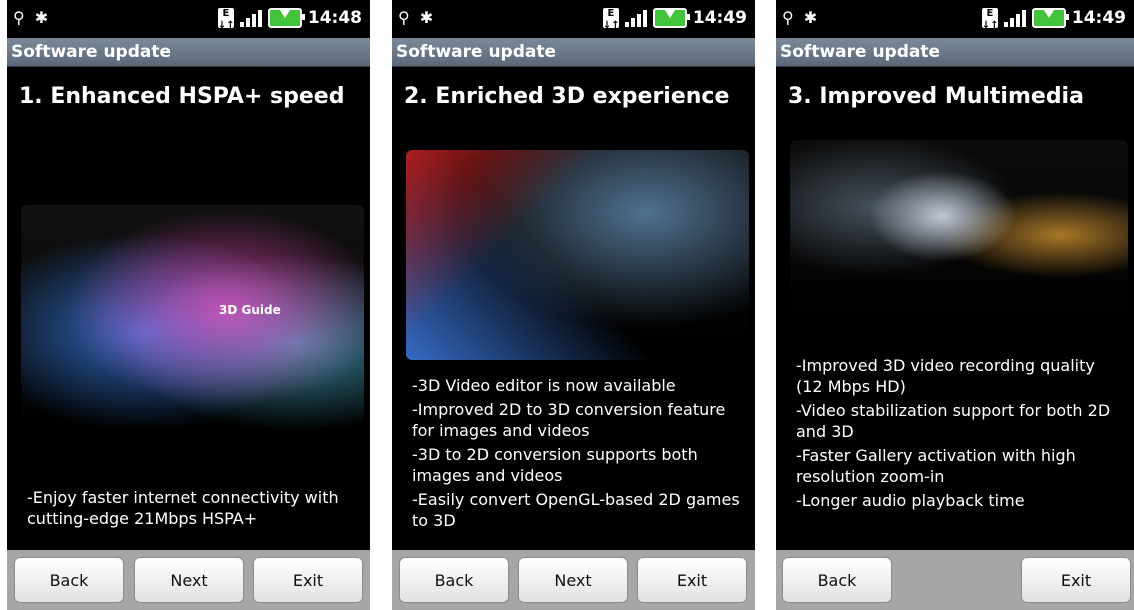  What do you see at coordinates (182, 96) in the screenshot?
I see `page-heading: 1. Enhanced HSPA+ speed` at bounding box center [182, 96].